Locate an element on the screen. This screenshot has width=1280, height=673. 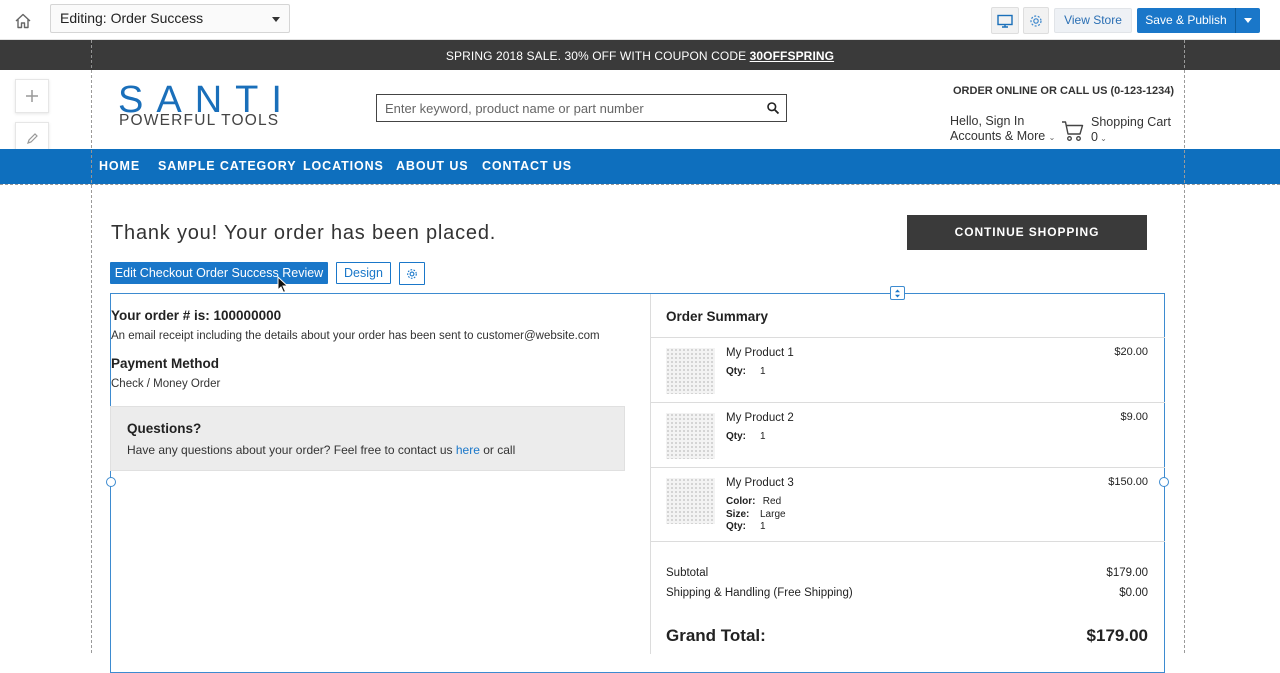
nav-about-us: ABOUT US is located at coordinates (432, 166).